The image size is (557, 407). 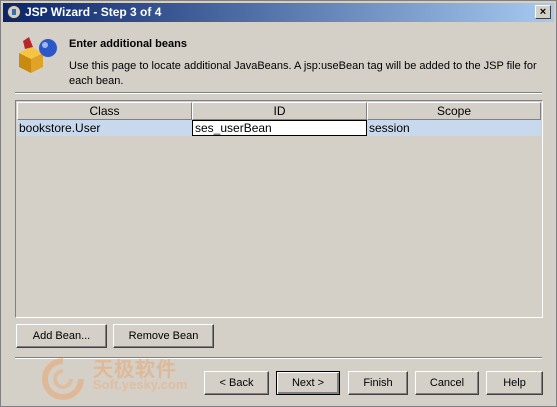 What do you see at coordinates (378, 383) in the screenshot?
I see `finish-button: Finish` at bounding box center [378, 383].